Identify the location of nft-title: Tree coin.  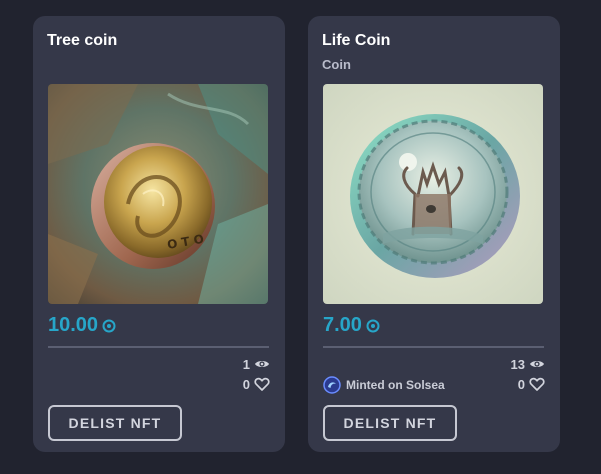
(82, 41).